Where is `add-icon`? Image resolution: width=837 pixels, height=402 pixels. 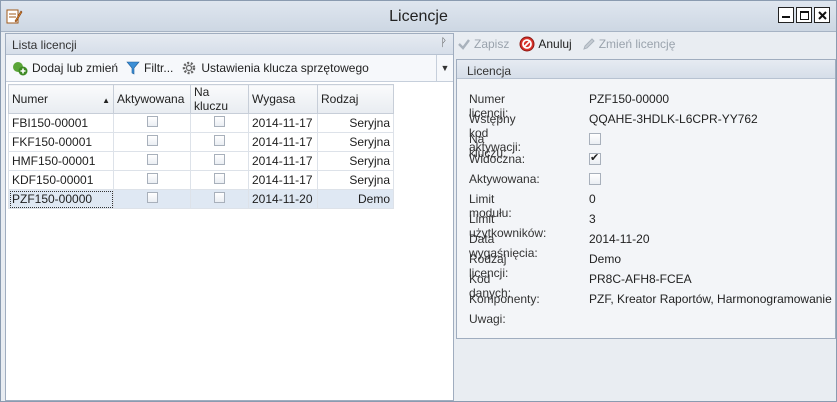
add-icon is located at coordinates (20, 69).